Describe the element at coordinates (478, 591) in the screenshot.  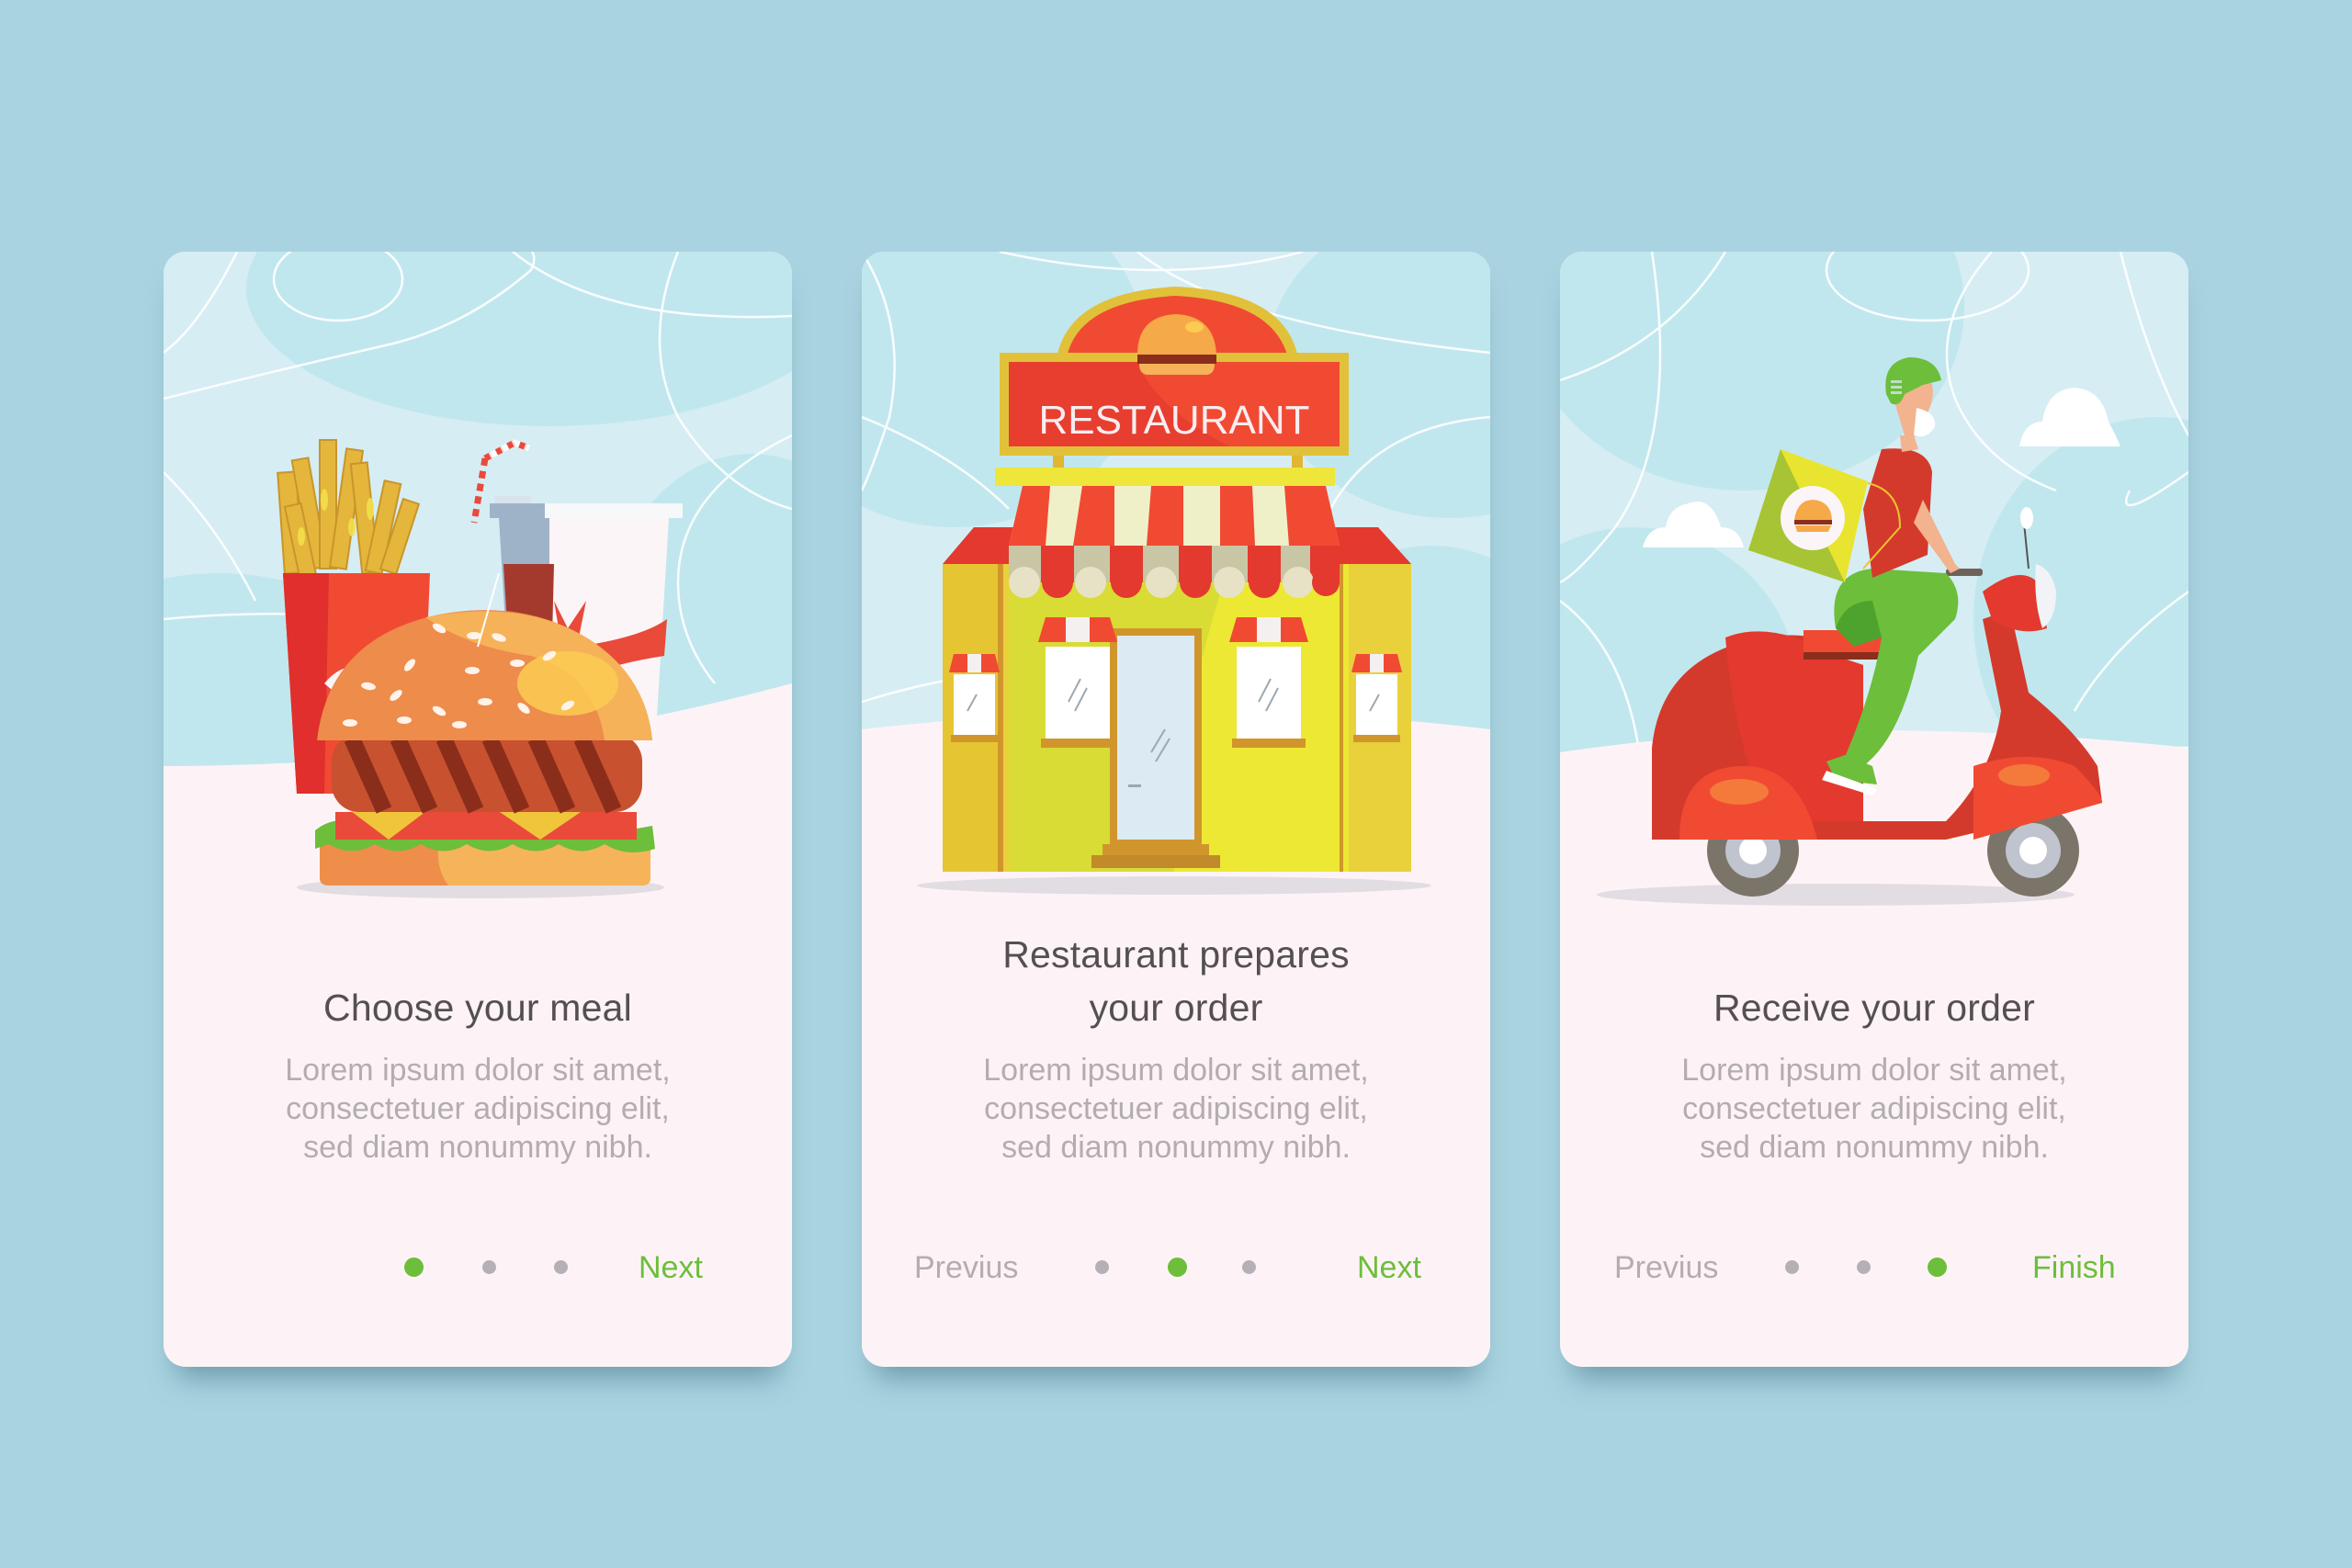
I see `burger-meal-illustration` at that location.